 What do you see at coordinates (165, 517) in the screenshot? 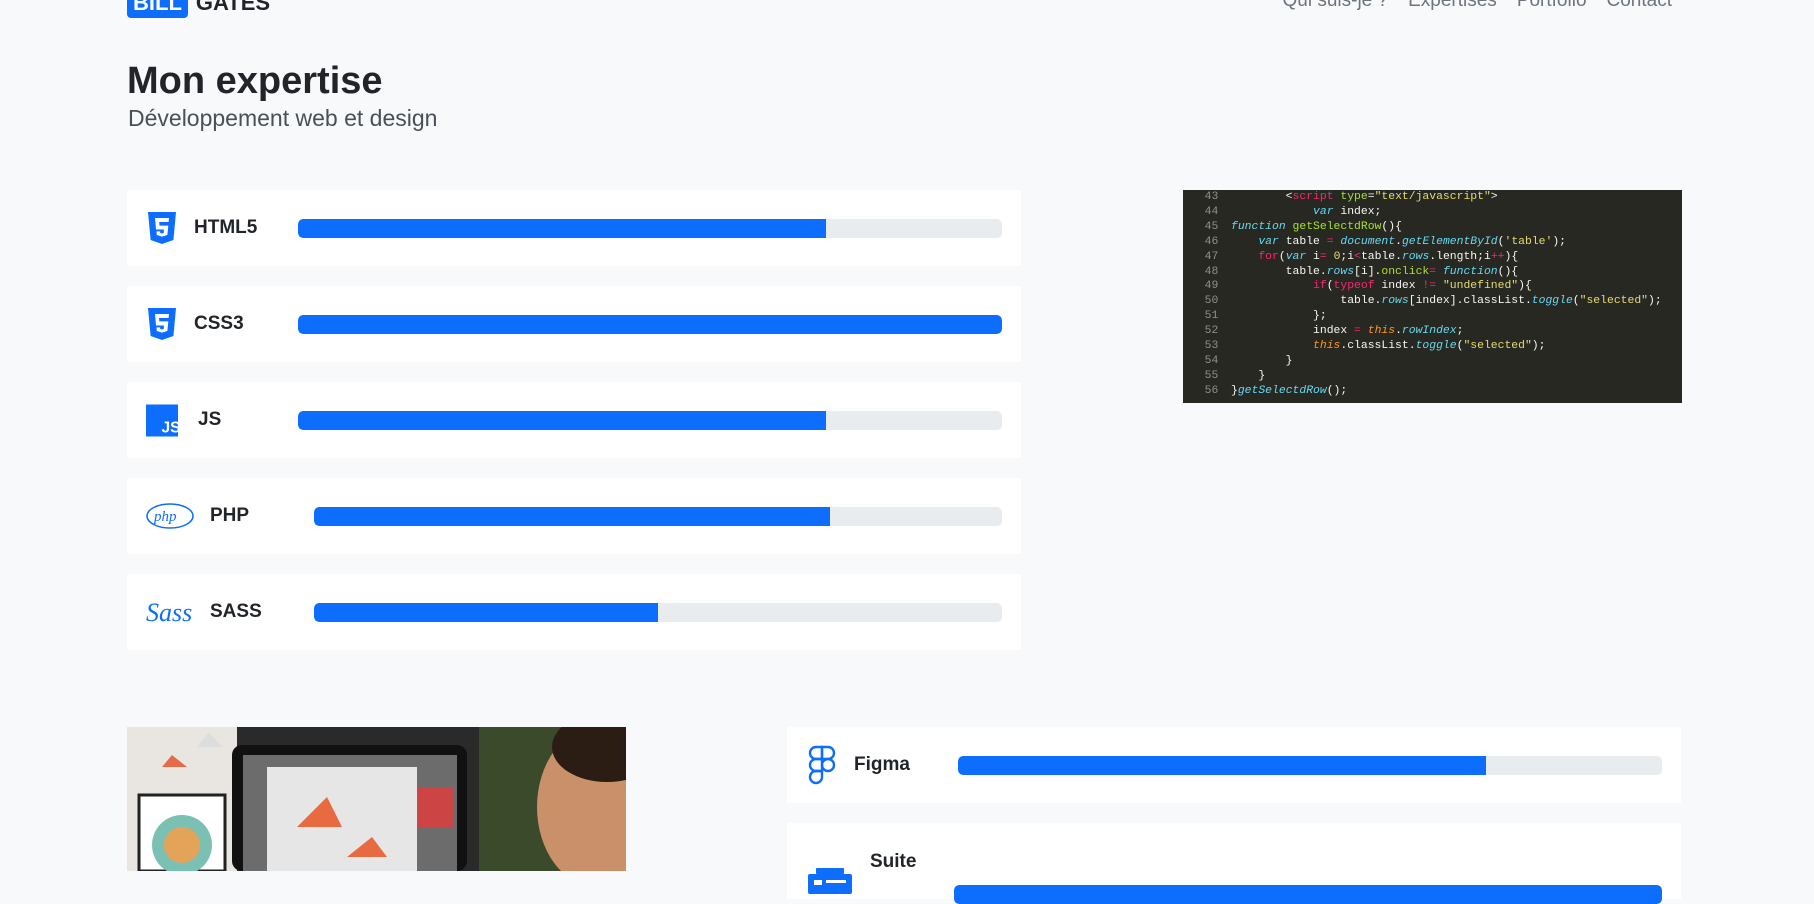
I see `svg-text: php` at bounding box center [165, 517].